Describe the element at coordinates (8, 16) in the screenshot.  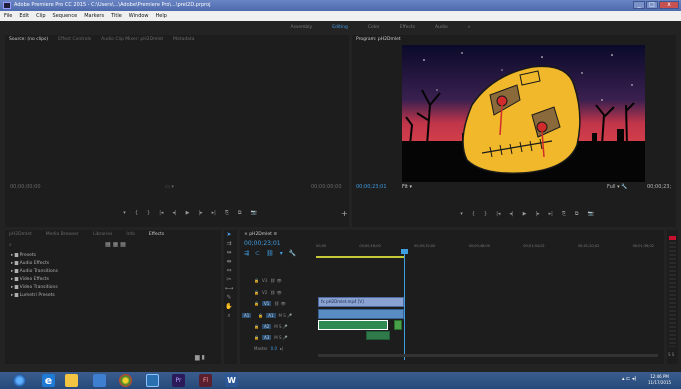
I see `menu-file: File` at that location.